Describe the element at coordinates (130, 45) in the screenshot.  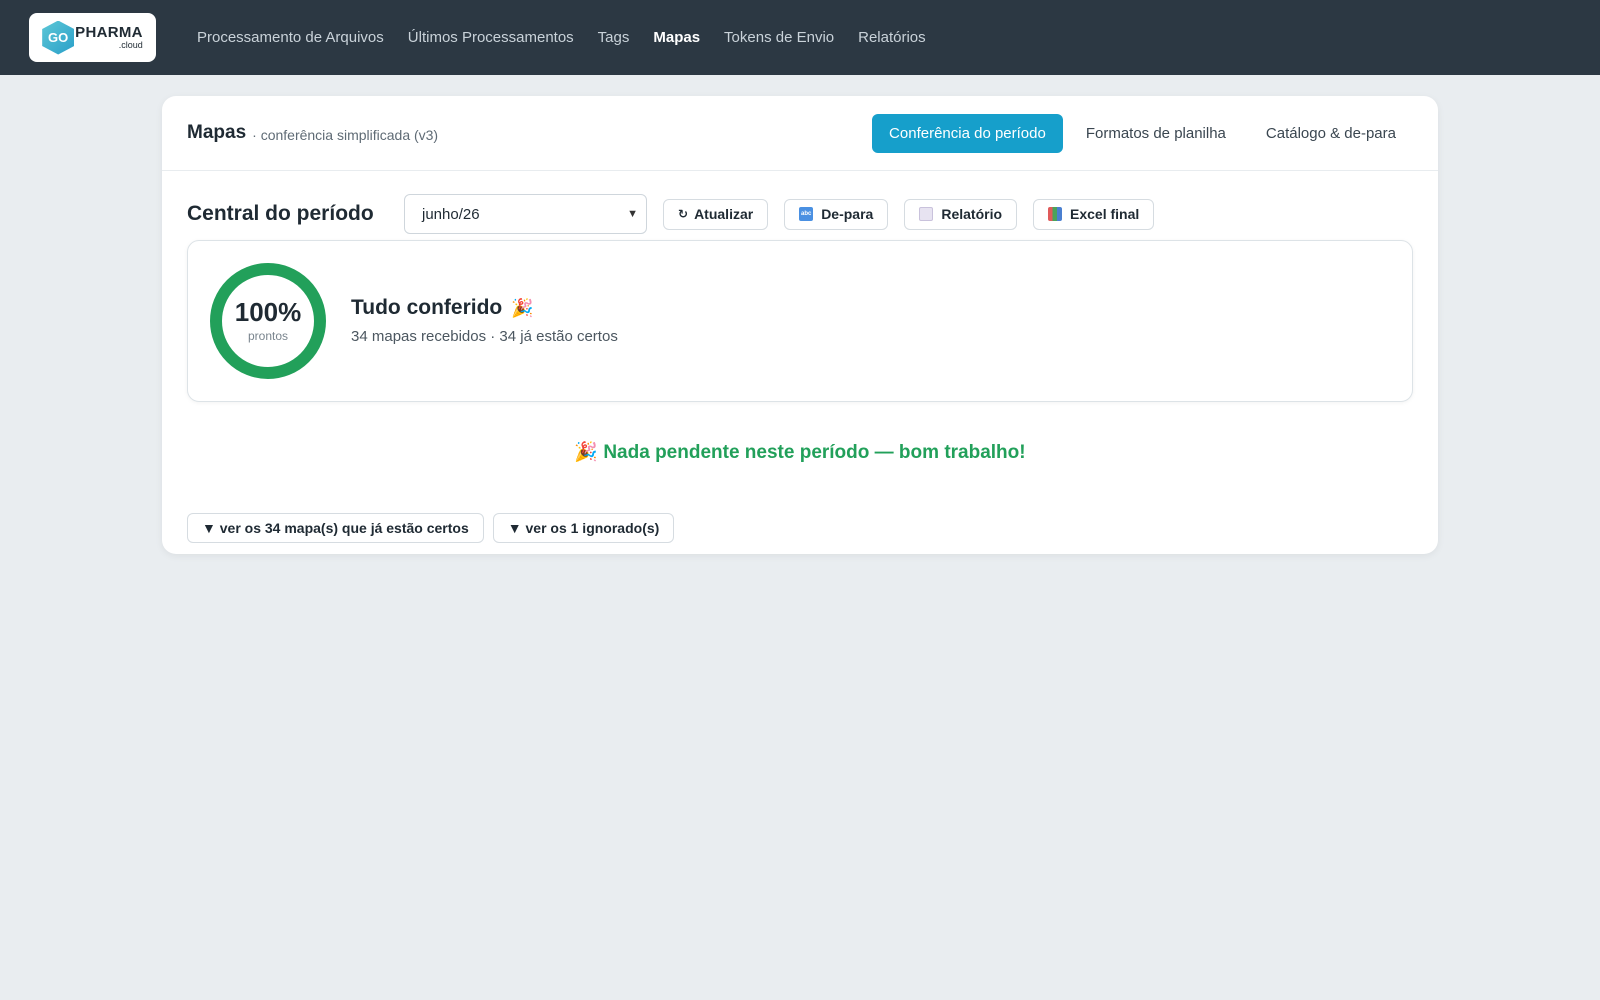
I see `logo-sub: .cloud` at that location.